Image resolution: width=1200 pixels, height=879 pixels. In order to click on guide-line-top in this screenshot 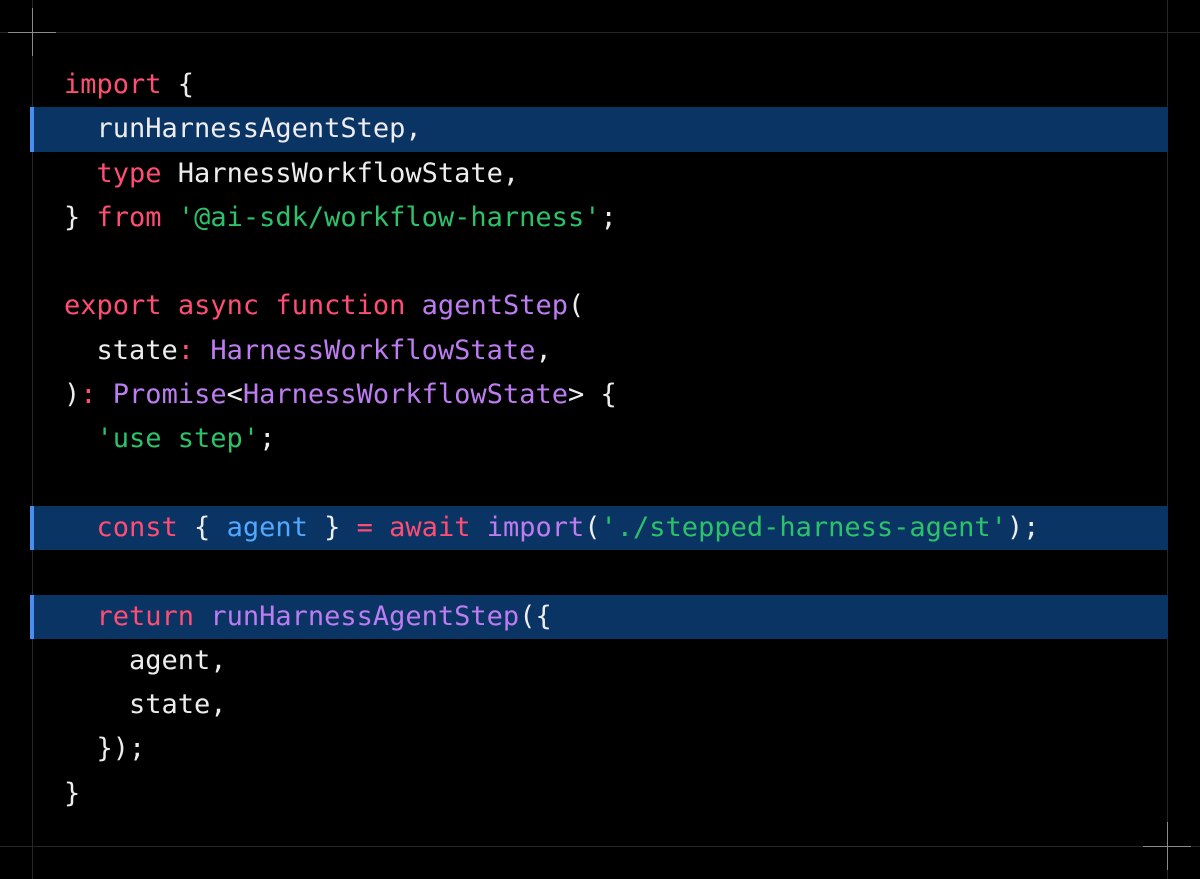, I will do `click(600, 32)`.